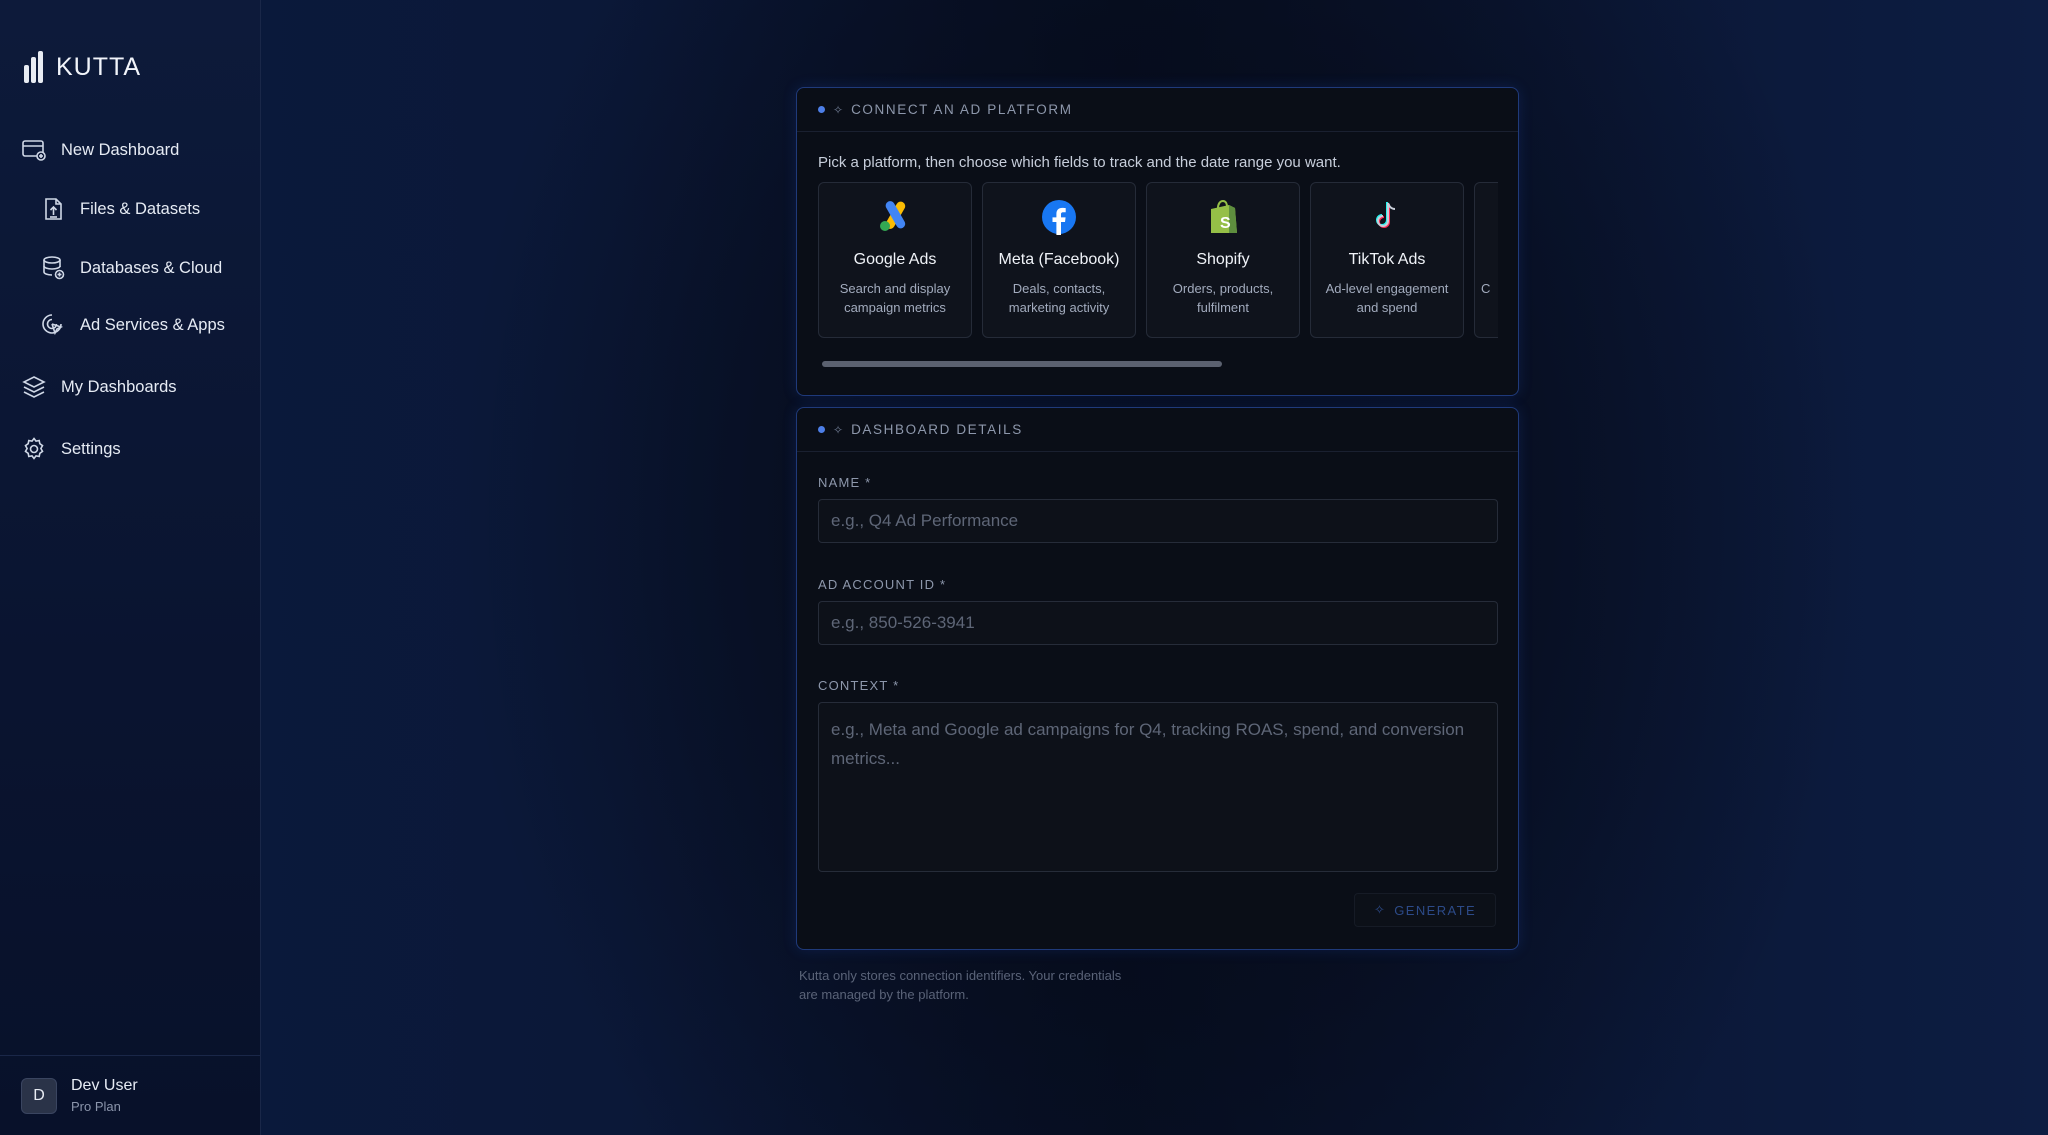  I want to click on file-upload-icon, so click(53, 209).